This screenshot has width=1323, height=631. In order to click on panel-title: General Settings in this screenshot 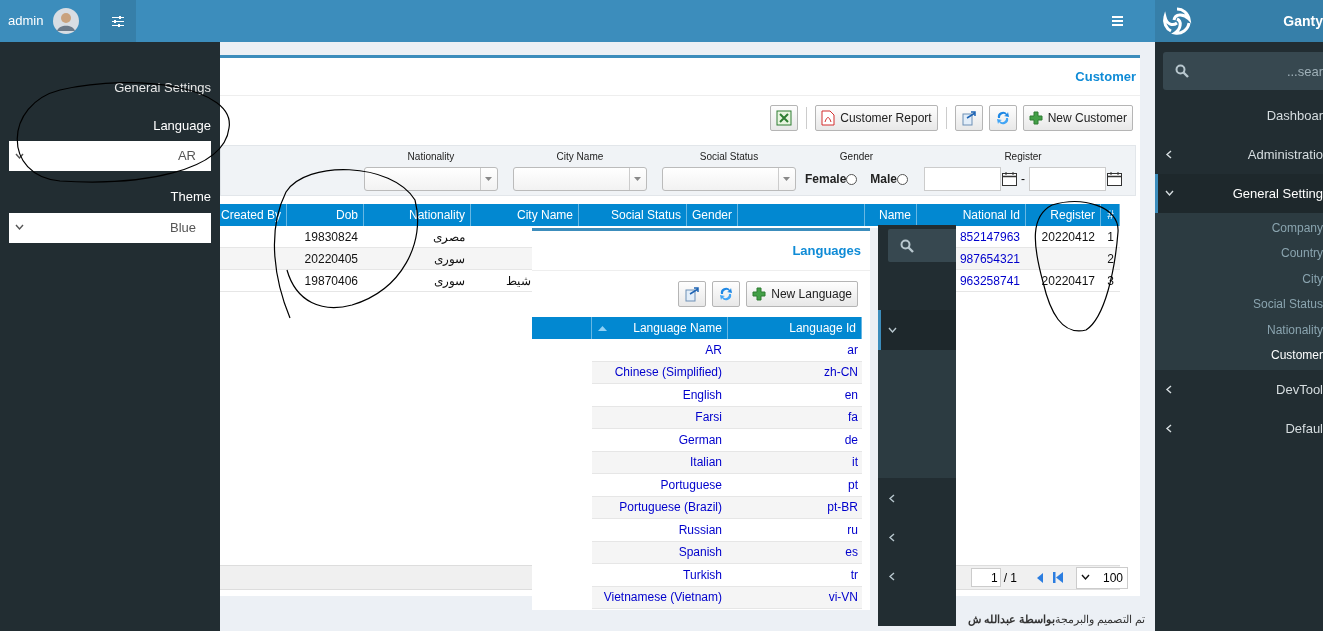, I will do `click(162, 88)`.